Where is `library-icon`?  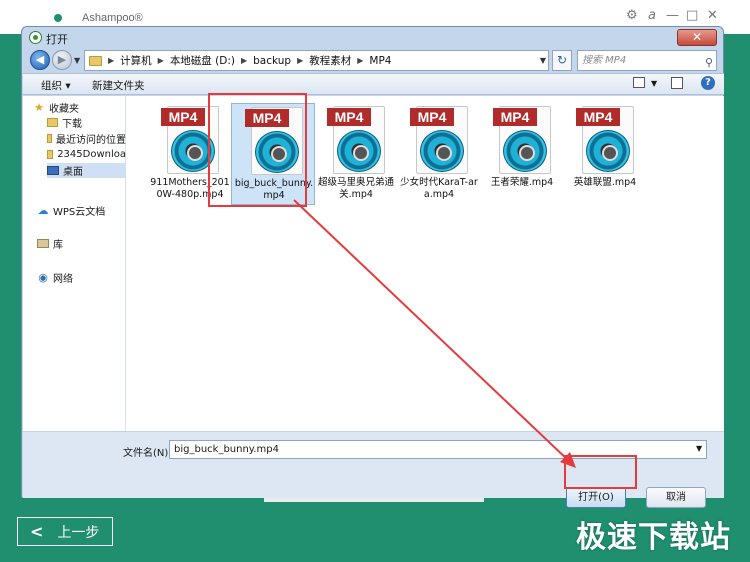 library-icon is located at coordinates (43, 243).